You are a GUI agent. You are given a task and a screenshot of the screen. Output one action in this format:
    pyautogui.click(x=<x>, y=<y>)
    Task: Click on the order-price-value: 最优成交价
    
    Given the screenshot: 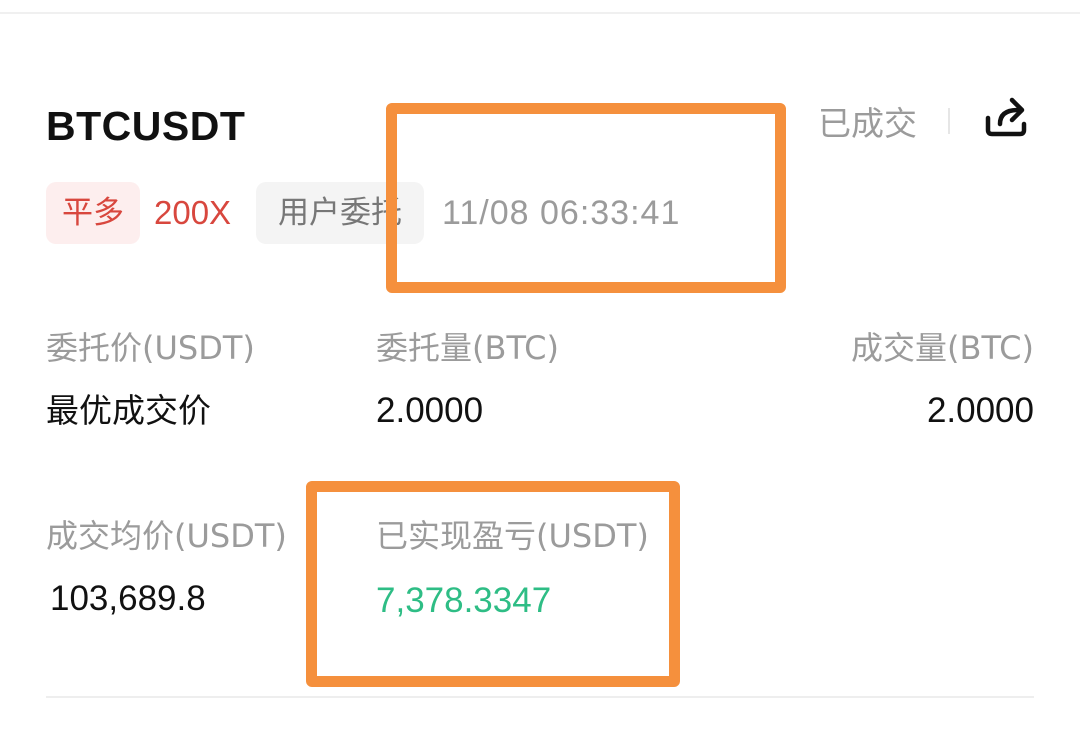 What is the action you would take?
    pyautogui.click(x=128, y=410)
    